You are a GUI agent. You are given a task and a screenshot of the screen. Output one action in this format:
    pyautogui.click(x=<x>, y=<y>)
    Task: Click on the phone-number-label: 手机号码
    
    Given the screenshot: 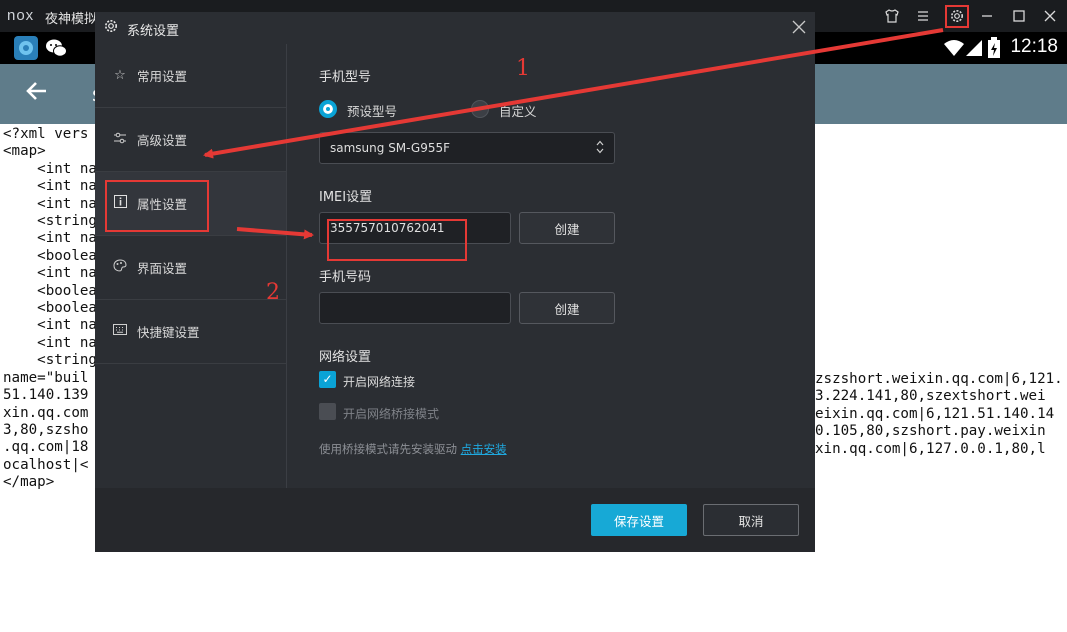 What is the action you would take?
    pyautogui.click(x=345, y=277)
    